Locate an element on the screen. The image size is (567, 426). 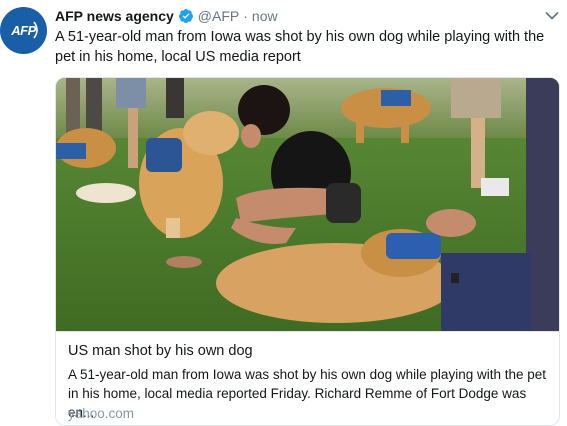
timestamp: now is located at coordinates (265, 16).